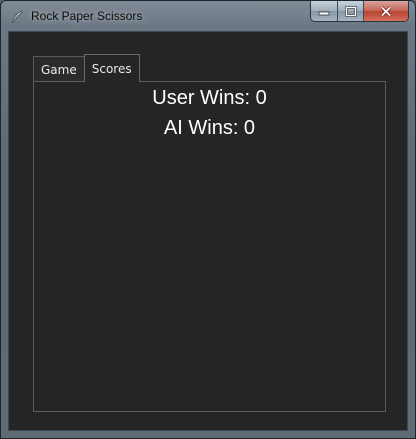  What do you see at coordinates (324, 13) in the screenshot?
I see `minimize-icon` at bounding box center [324, 13].